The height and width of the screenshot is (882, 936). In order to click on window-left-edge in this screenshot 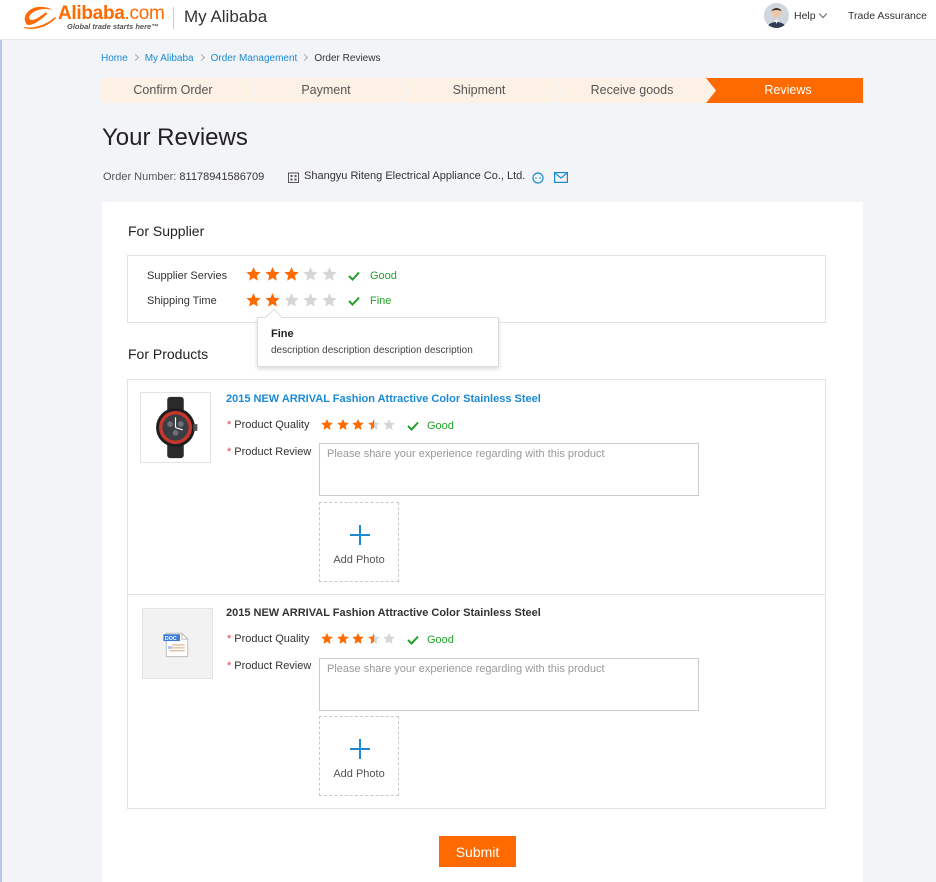, I will do `click(1, 441)`.